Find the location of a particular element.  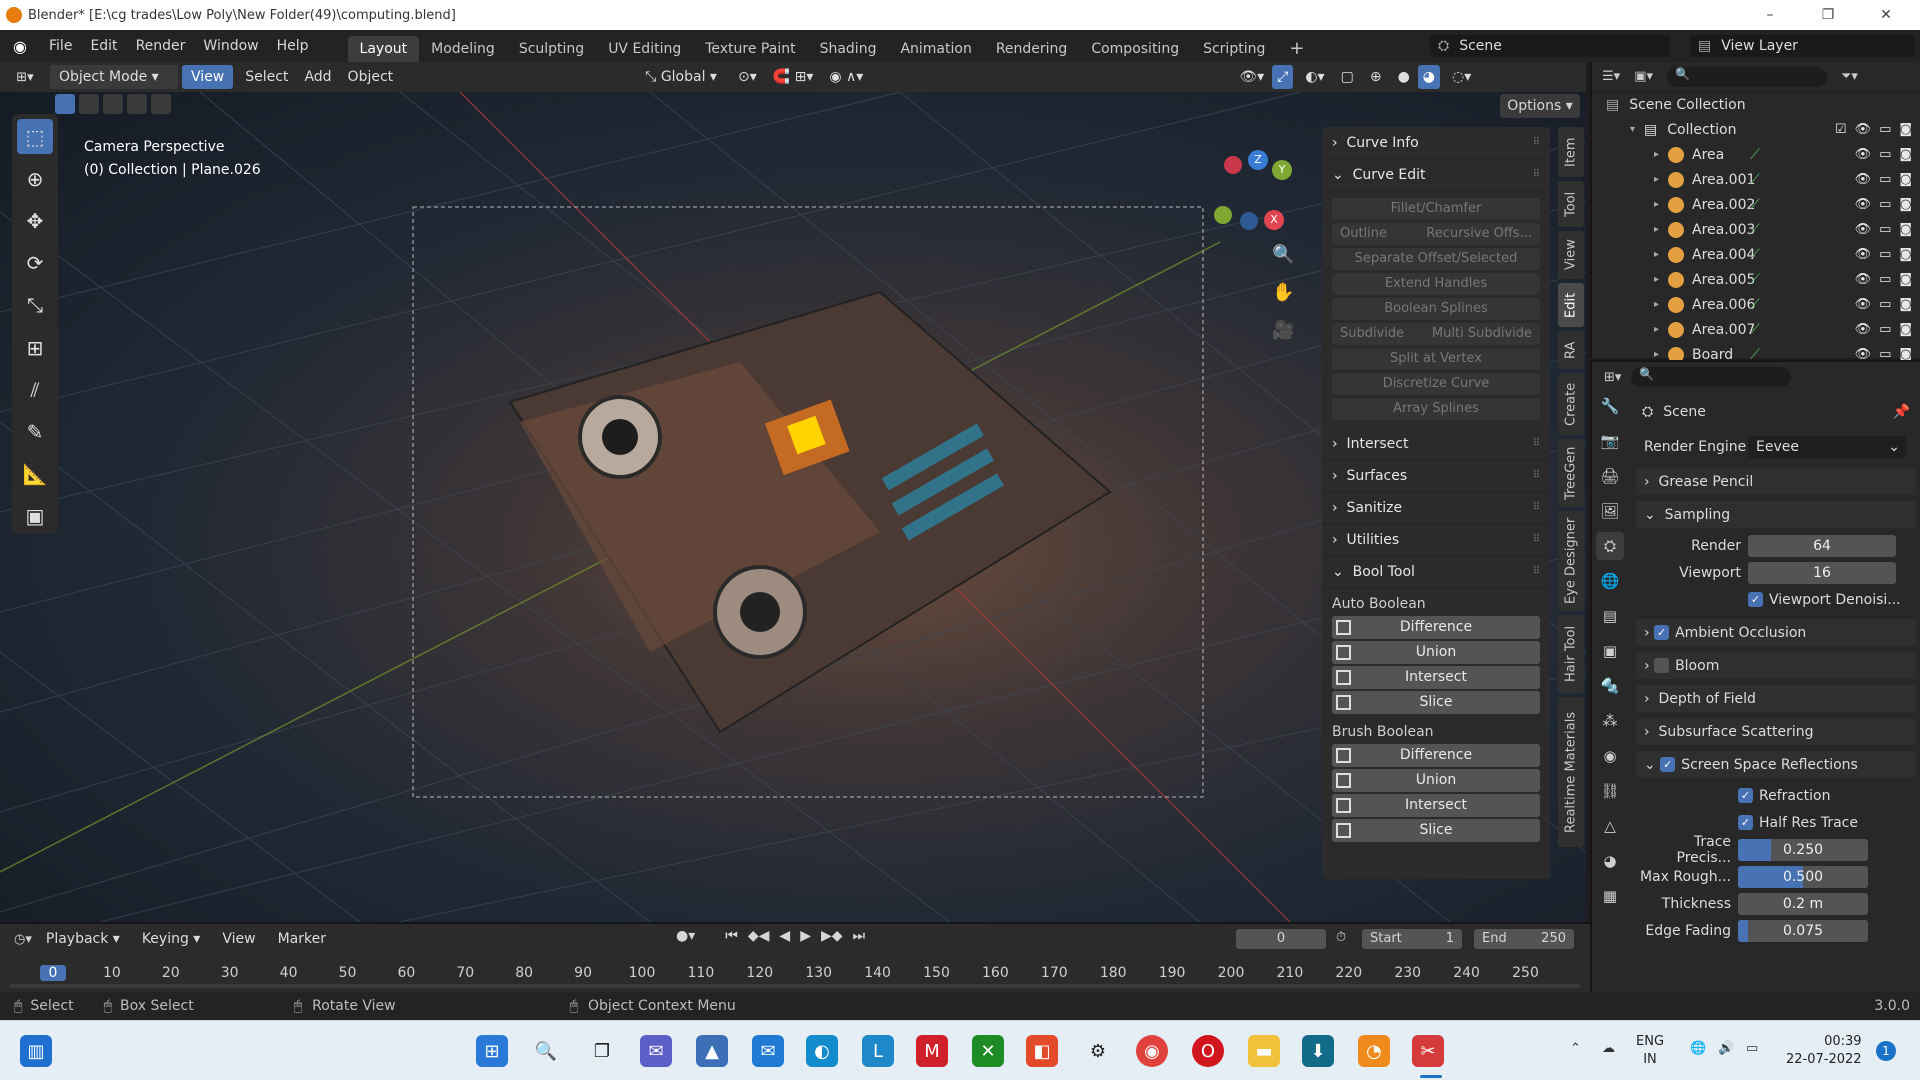

blender-app-icon: ◔ is located at coordinates (1374, 1051).